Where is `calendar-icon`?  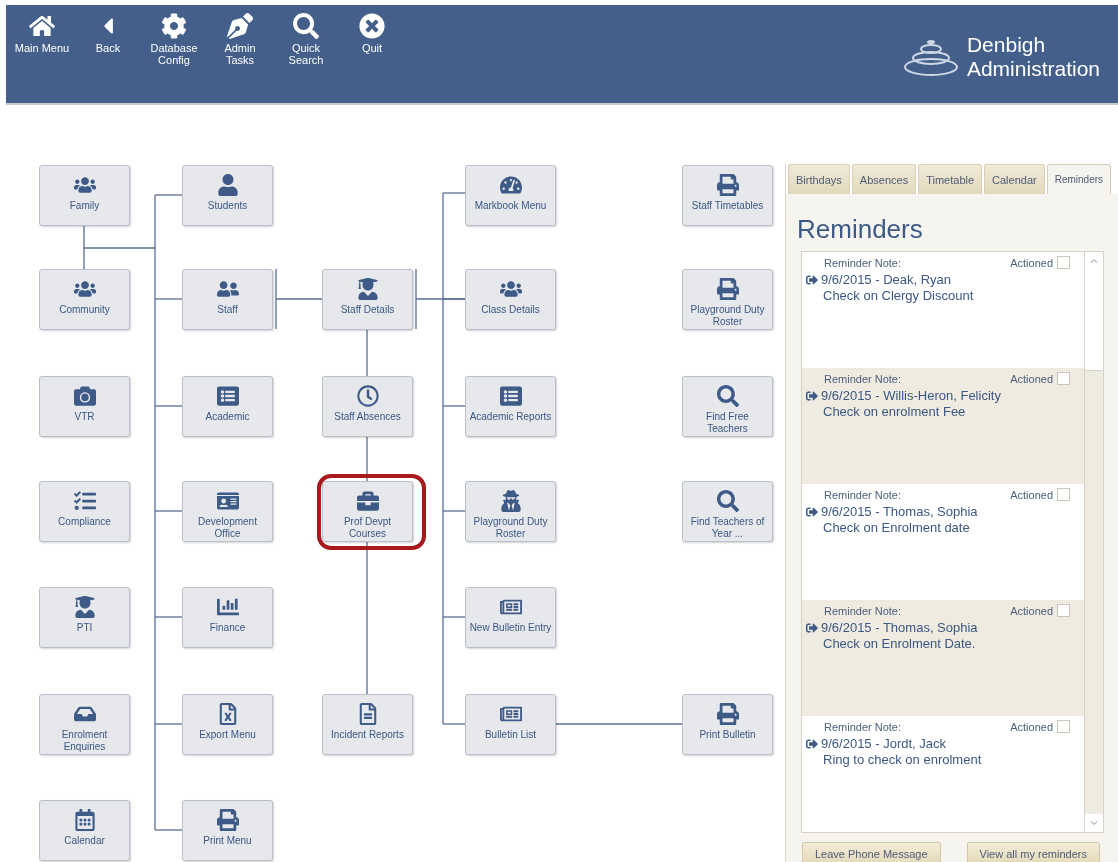 calendar-icon is located at coordinates (84, 820).